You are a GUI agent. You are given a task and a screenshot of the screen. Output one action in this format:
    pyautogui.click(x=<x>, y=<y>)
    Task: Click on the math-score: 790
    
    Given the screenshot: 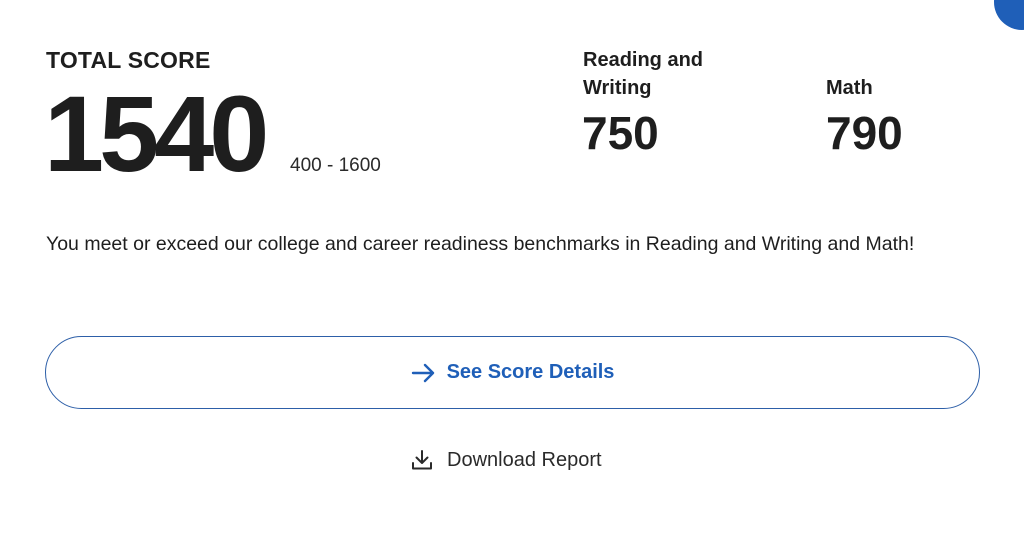 What is the action you would take?
    pyautogui.click(x=864, y=133)
    